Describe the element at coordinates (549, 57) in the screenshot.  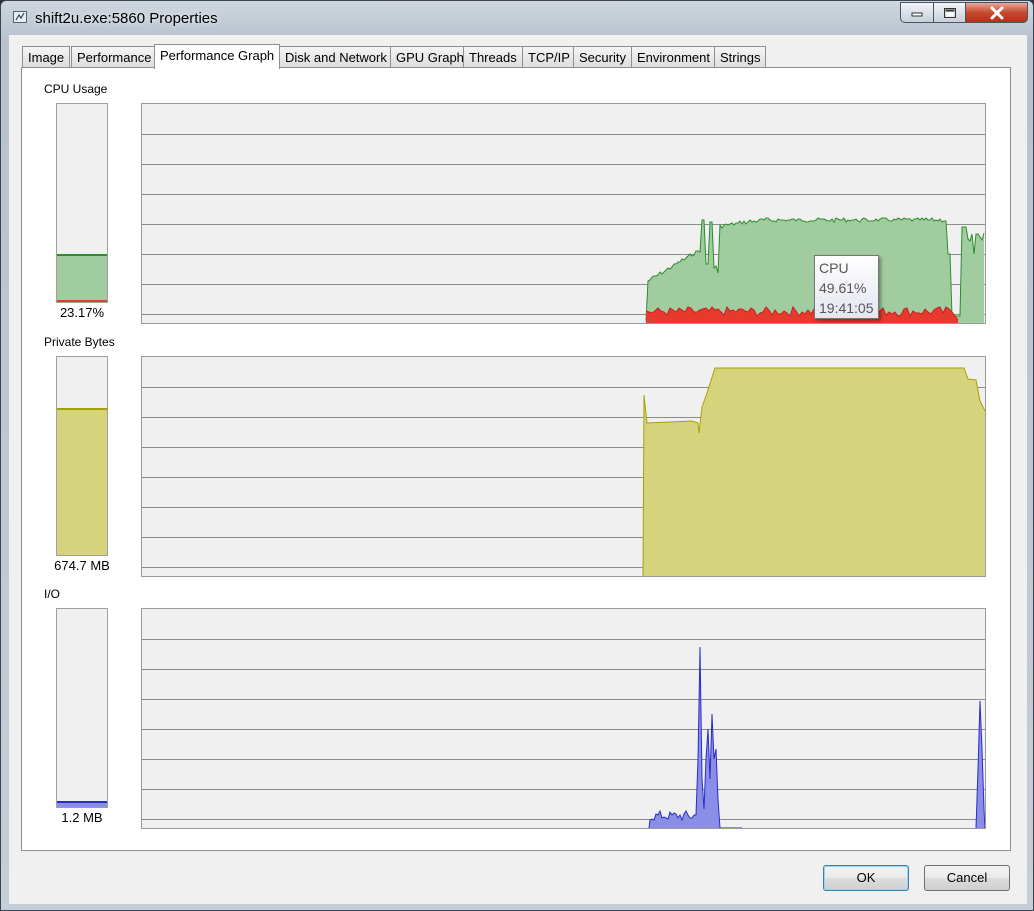
I see `tab-tcpip: TCP/IP` at that location.